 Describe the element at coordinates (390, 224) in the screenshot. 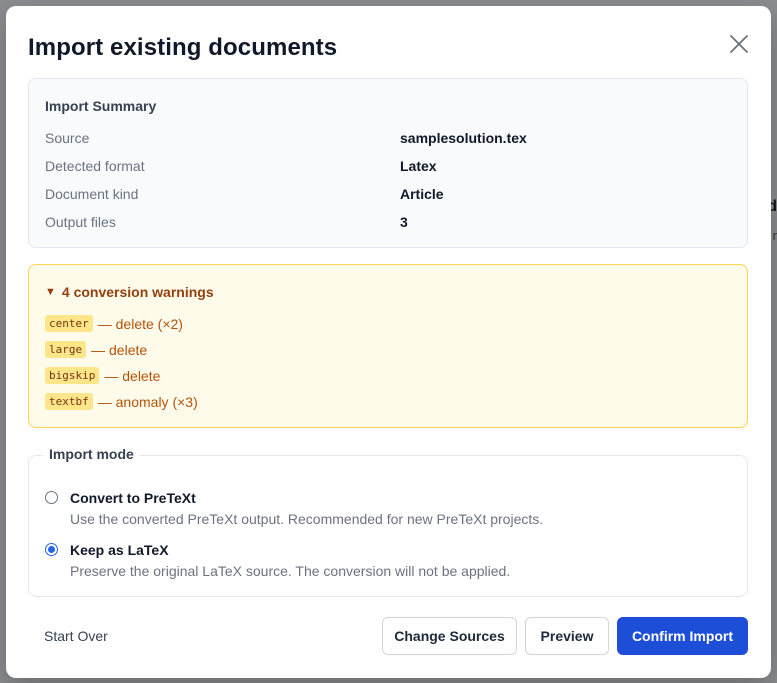

I see `summary-row-output-files: Output files 3` at that location.